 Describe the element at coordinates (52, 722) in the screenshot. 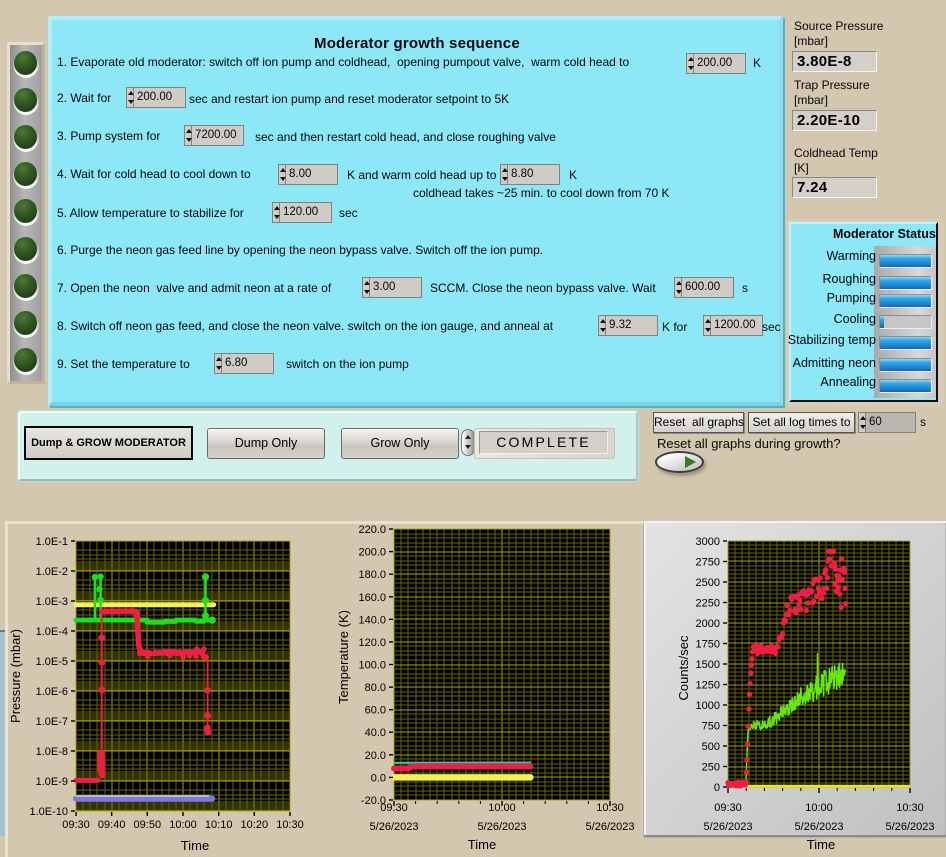

I see `svg-text: 1.0E-7` at that location.